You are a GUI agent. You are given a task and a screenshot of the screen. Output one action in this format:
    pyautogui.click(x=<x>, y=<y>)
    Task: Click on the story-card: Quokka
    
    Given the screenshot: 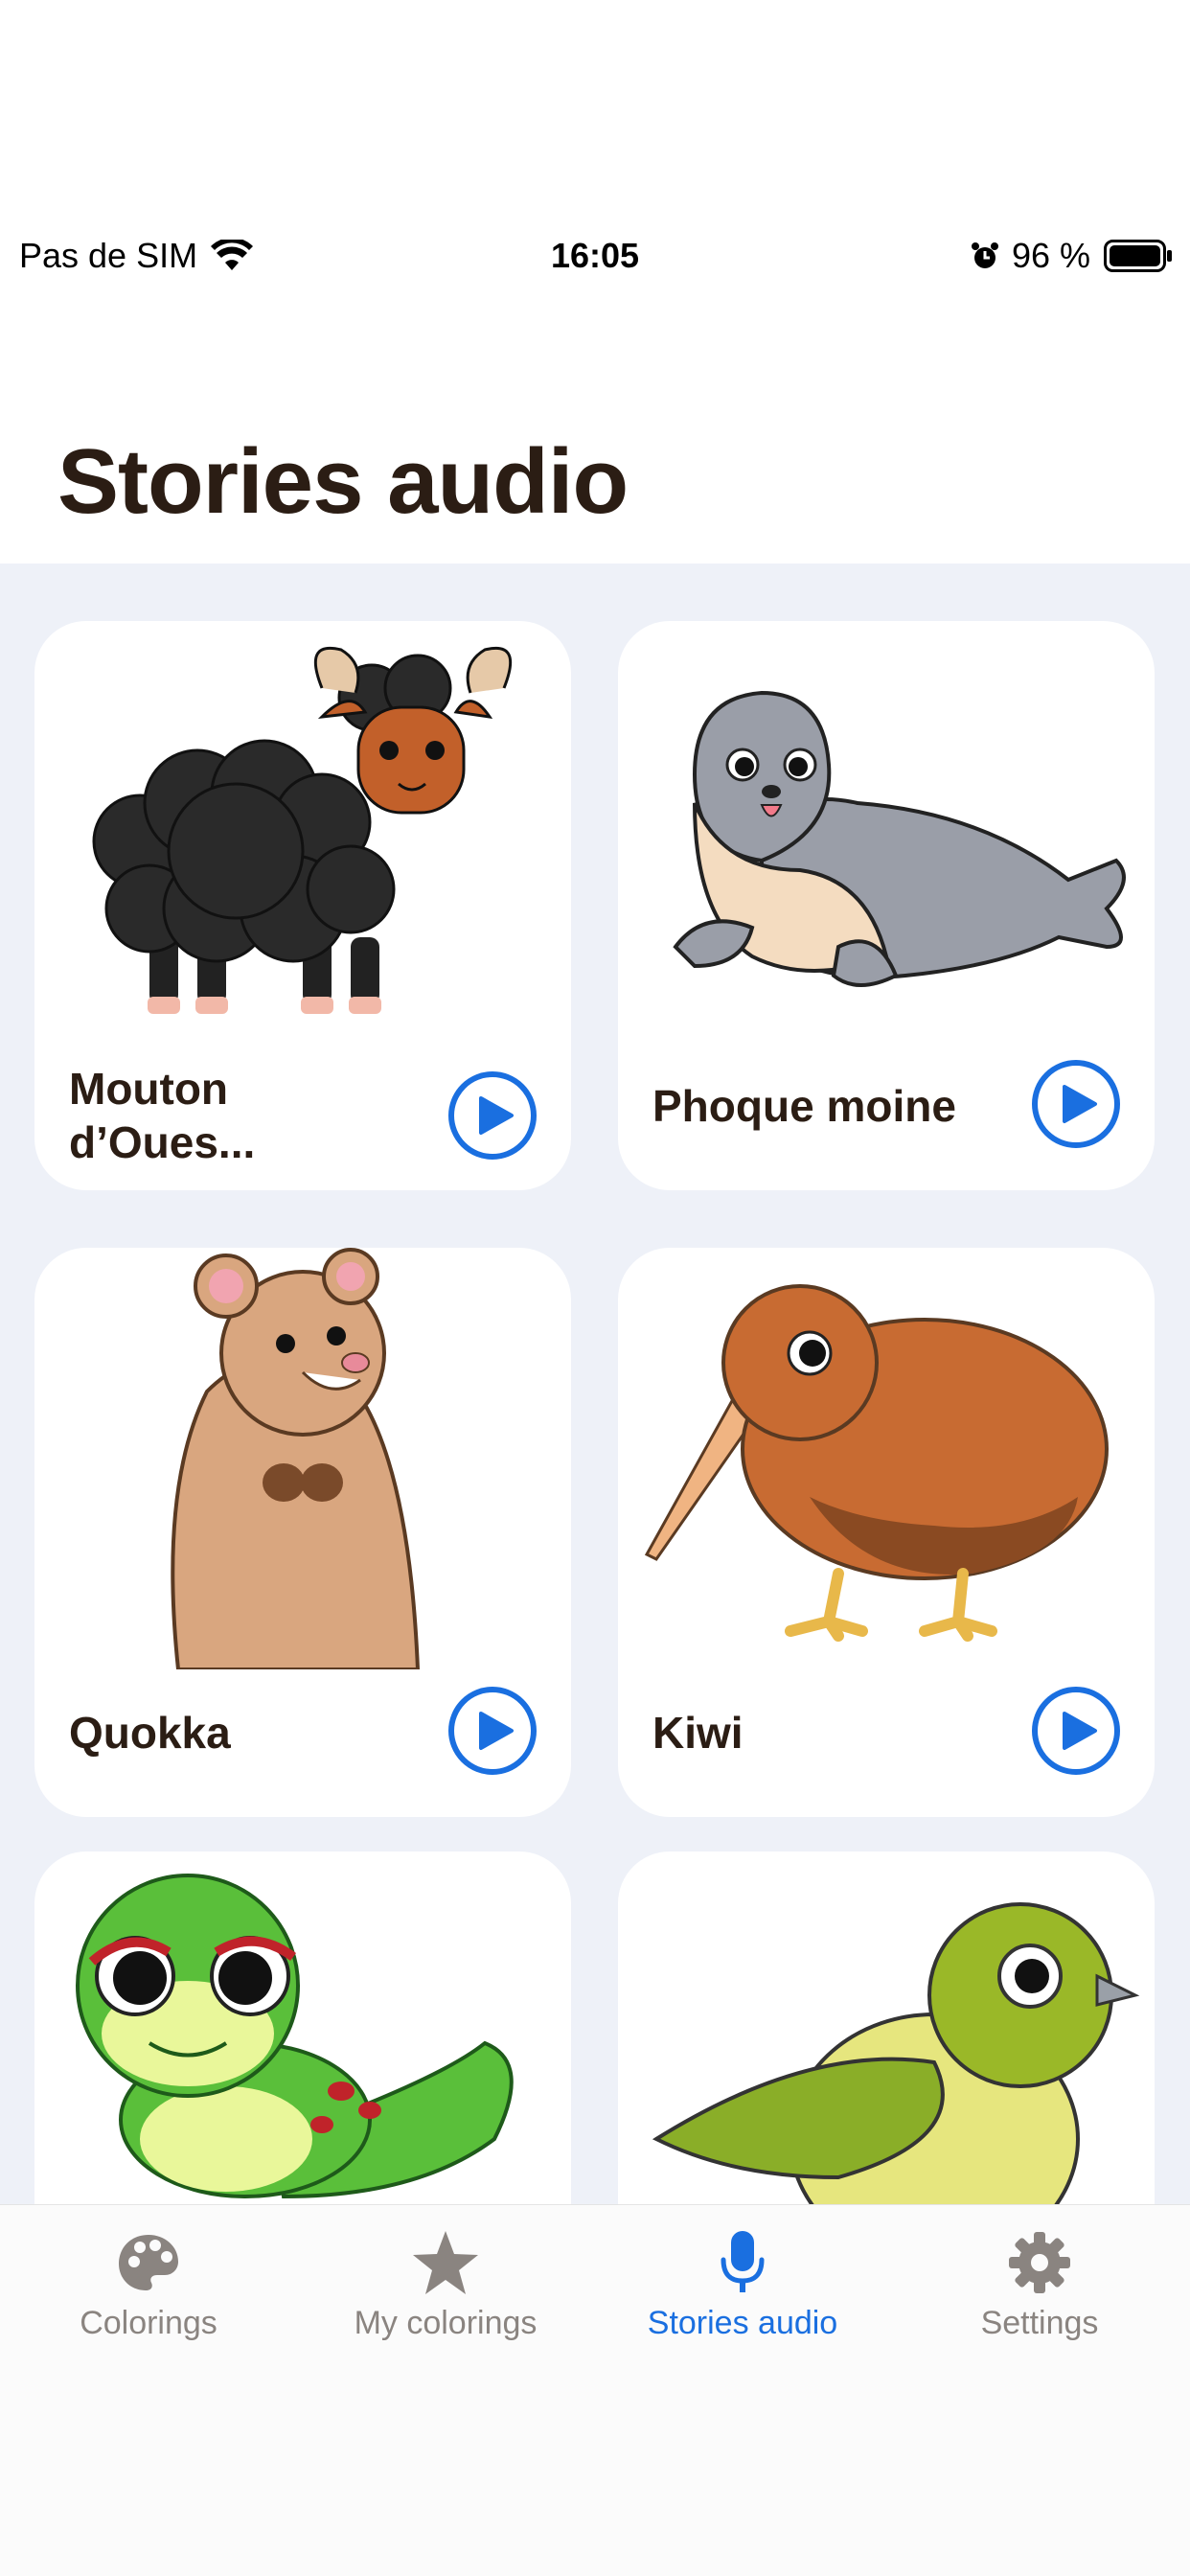 What is the action you would take?
    pyautogui.click(x=303, y=1532)
    